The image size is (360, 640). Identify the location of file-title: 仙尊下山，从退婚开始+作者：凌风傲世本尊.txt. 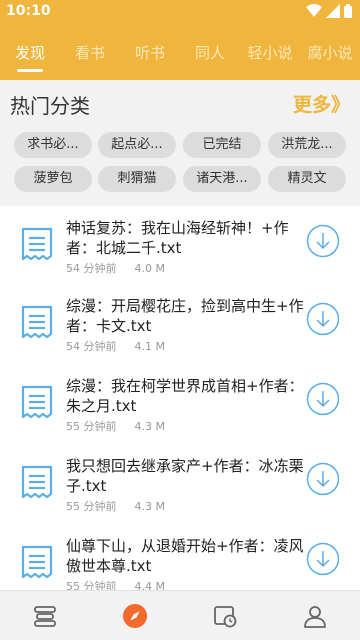
(185, 556).